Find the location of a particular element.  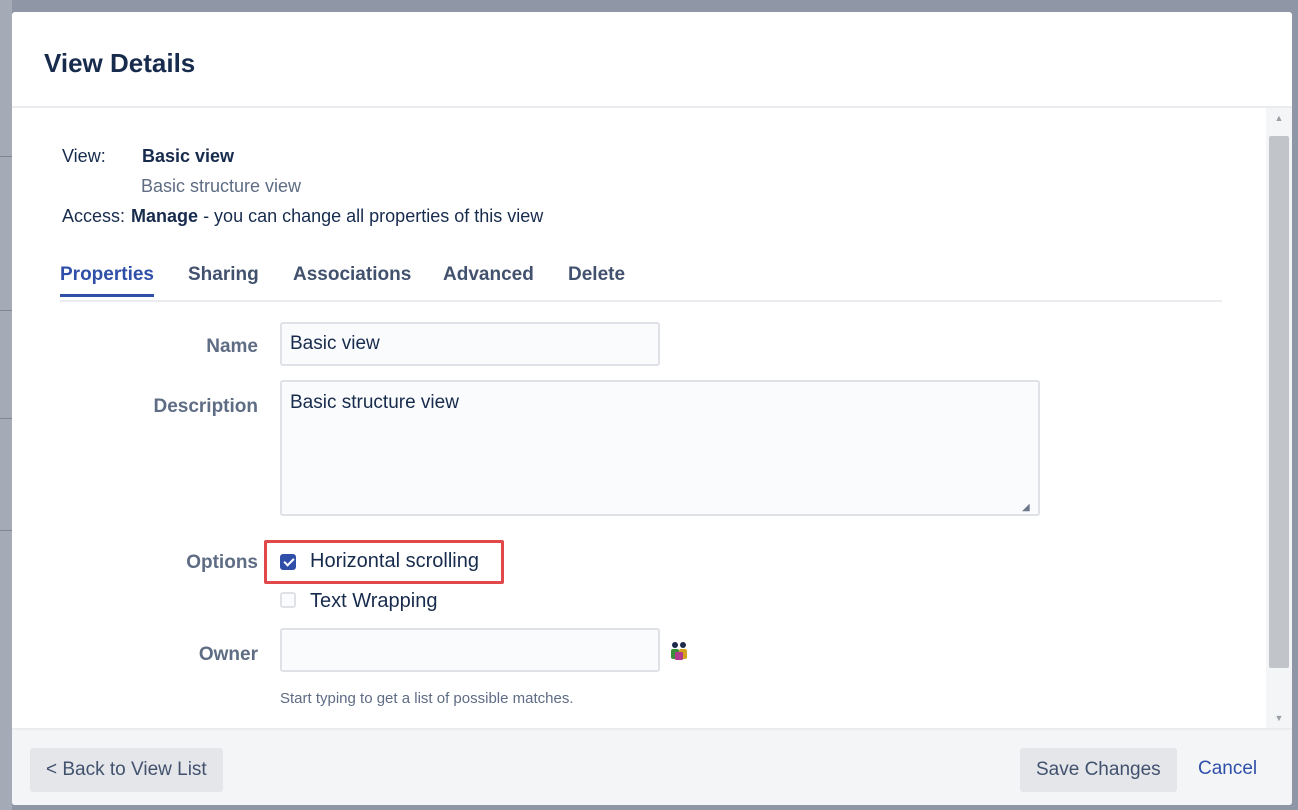

view-description: Basic structure view is located at coordinates (221, 186).